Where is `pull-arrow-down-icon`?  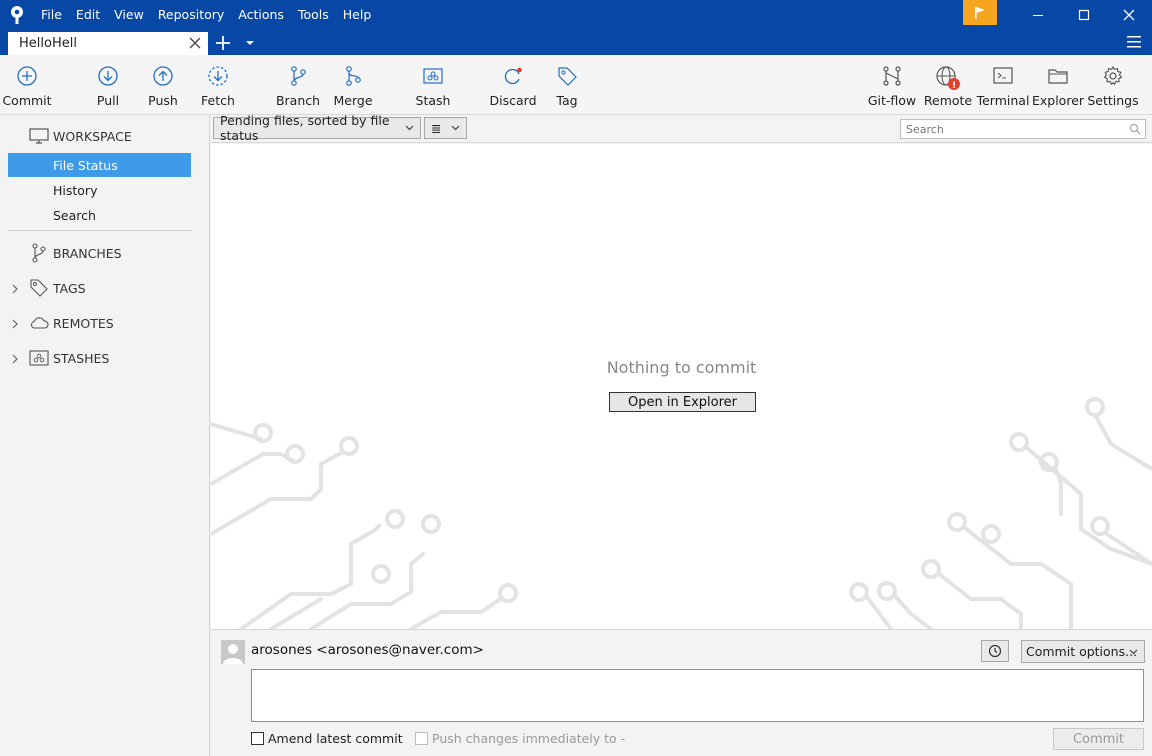 pull-arrow-down-icon is located at coordinates (108, 76).